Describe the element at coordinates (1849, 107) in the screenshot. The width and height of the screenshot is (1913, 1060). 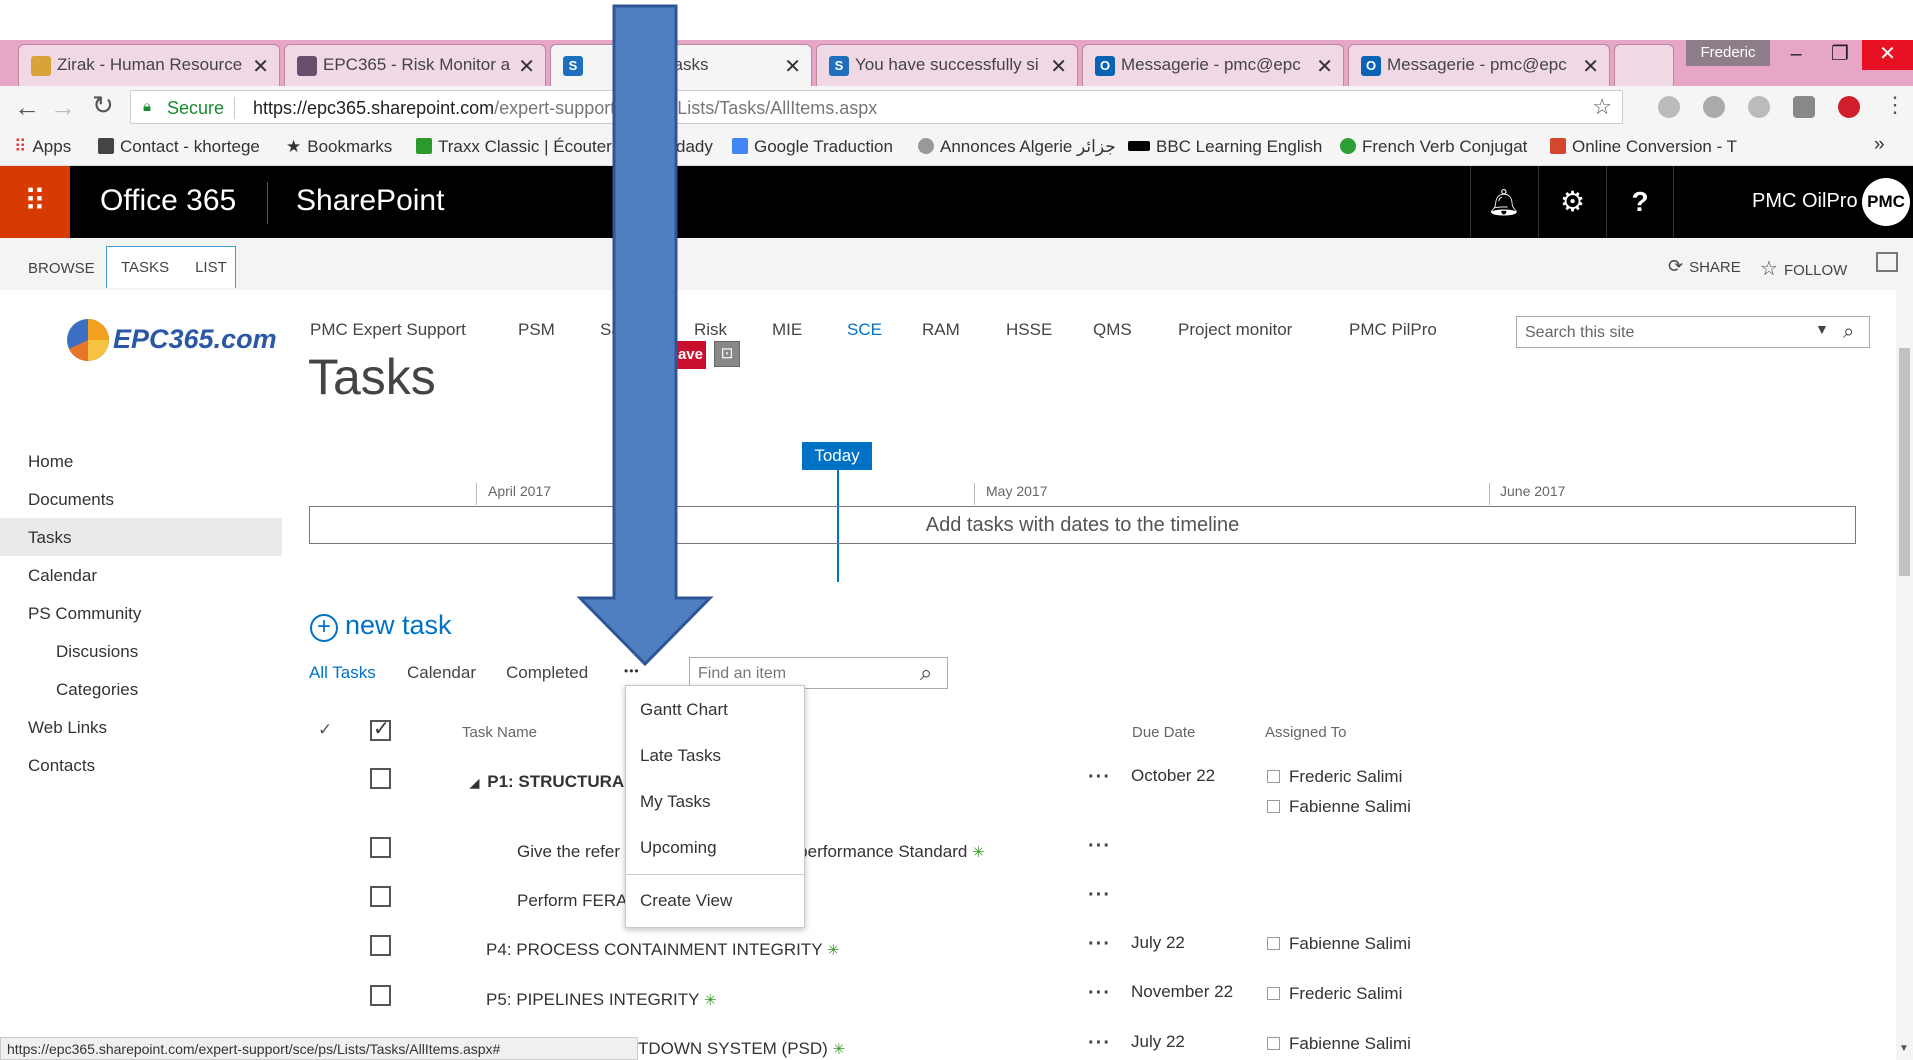
I see `pinterest-icon` at that location.